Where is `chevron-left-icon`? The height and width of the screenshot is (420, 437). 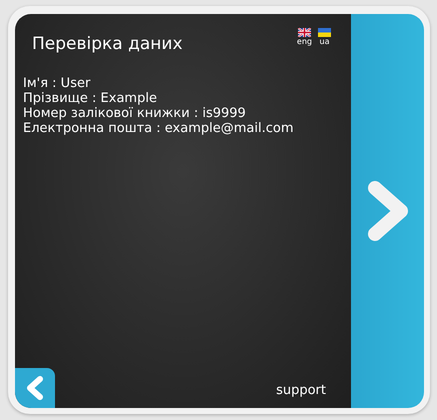
chevron-left-icon is located at coordinates (35, 388).